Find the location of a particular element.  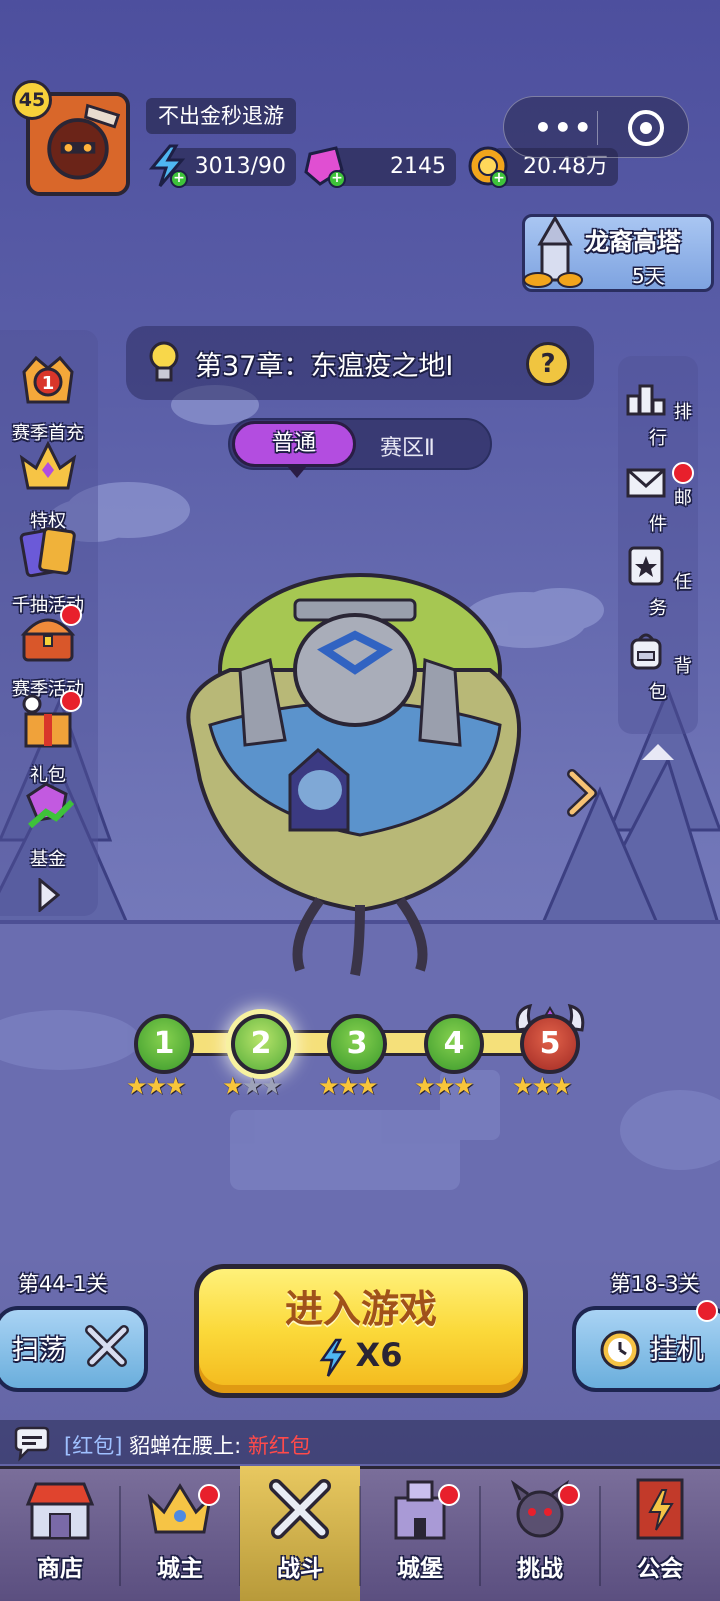

nav-label: 商店 is located at coordinates (60, 1569).